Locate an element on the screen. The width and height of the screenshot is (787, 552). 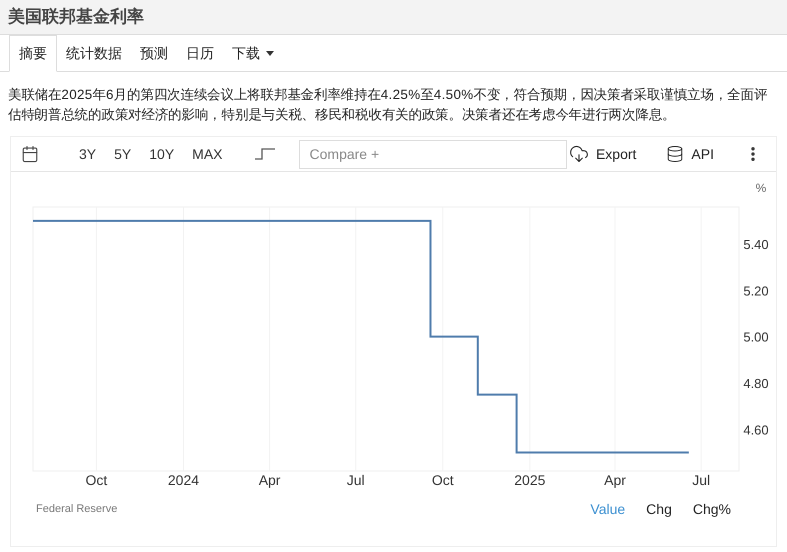
mode-toggle: Chg% is located at coordinates (711, 509).